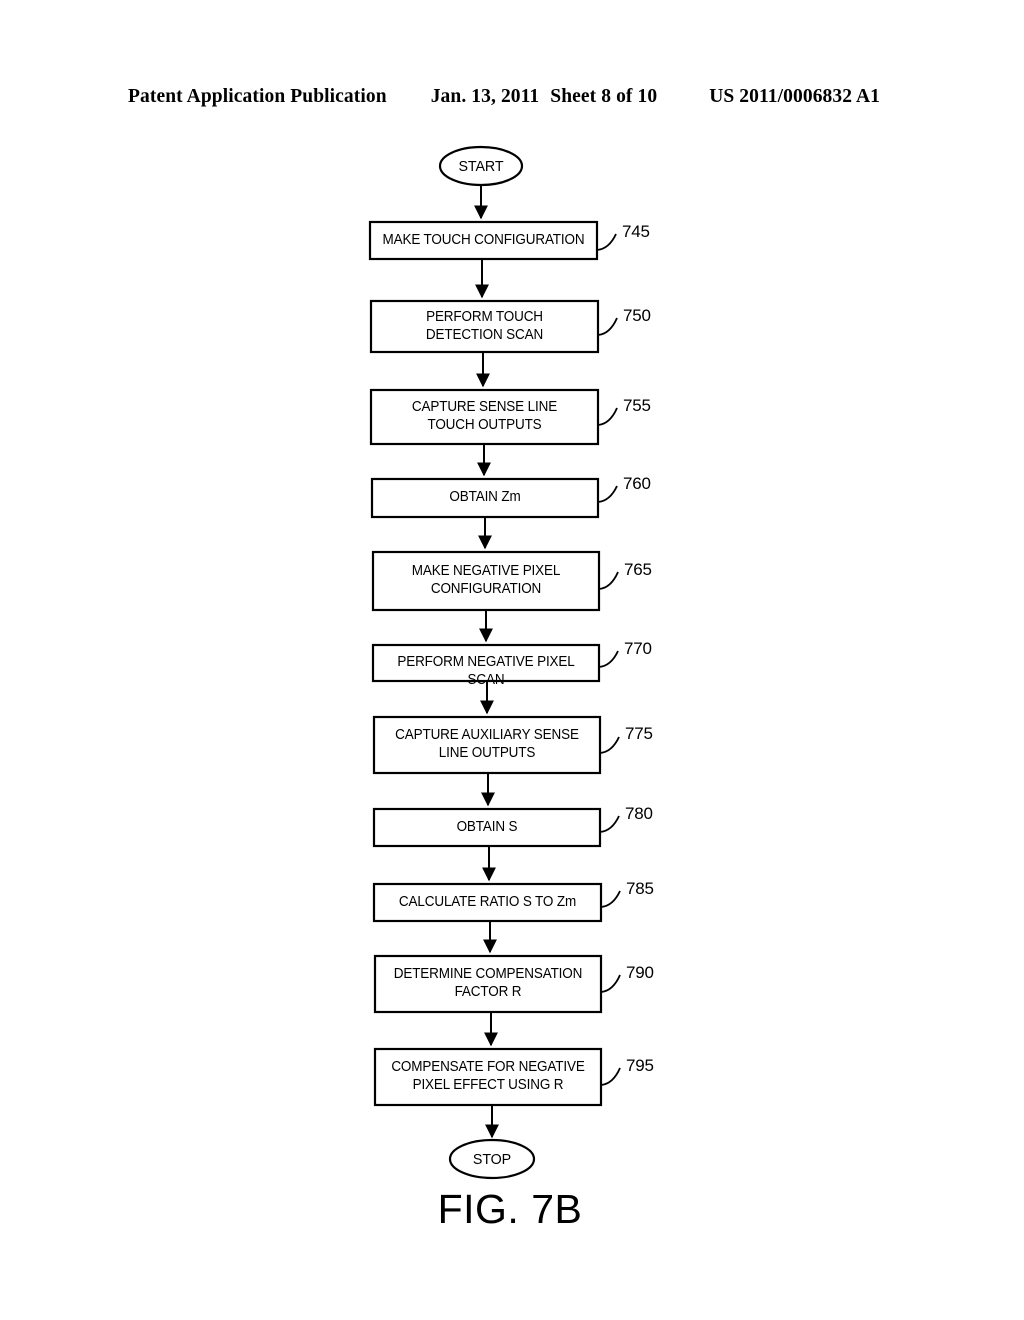 Image resolution: width=1024 pixels, height=1320 pixels. What do you see at coordinates (492, 1159) in the screenshot?
I see `stop-terminal-shape` at bounding box center [492, 1159].